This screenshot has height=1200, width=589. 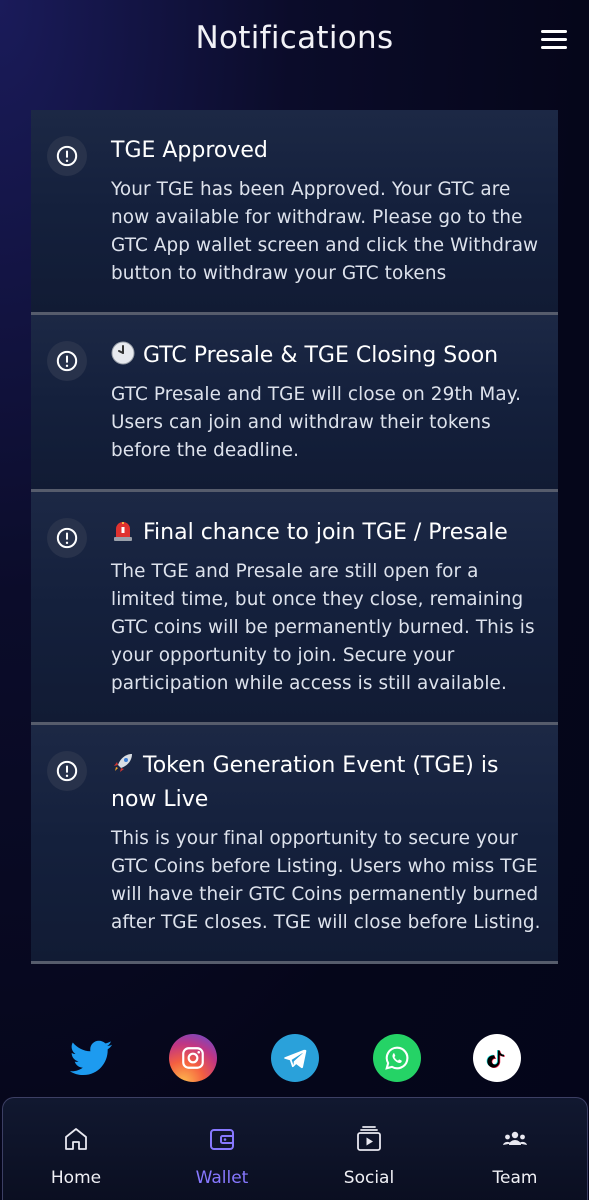 I want to click on nav-label: Wallet, so click(x=222, y=1178).